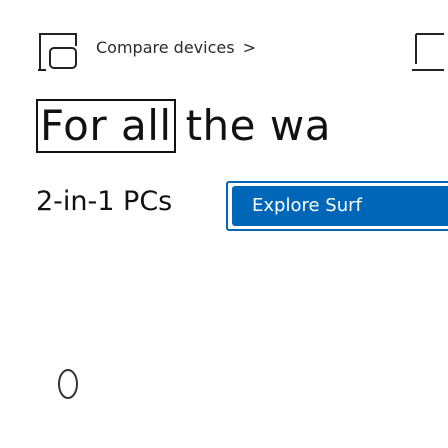  Describe the element at coordinates (249, 47) in the screenshot. I see `chevron-right-icon: >` at that location.